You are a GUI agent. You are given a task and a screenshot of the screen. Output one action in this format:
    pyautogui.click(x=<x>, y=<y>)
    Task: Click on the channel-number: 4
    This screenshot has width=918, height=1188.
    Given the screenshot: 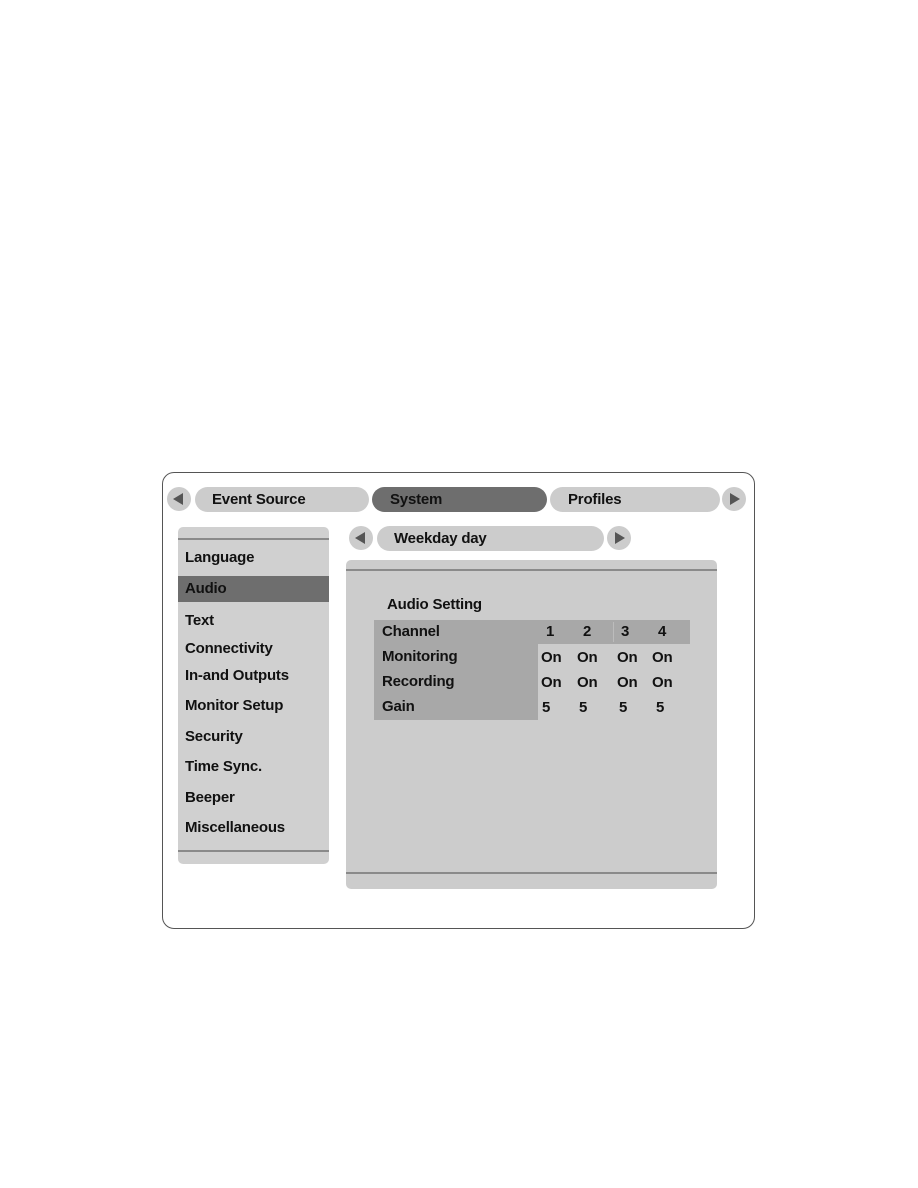 What is the action you would take?
    pyautogui.click(x=662, y=631)
    